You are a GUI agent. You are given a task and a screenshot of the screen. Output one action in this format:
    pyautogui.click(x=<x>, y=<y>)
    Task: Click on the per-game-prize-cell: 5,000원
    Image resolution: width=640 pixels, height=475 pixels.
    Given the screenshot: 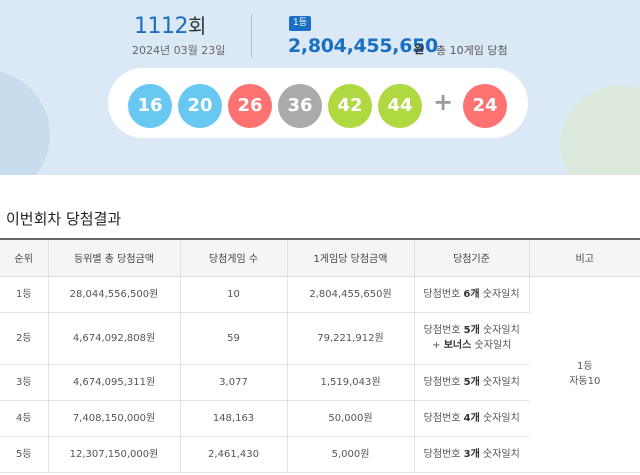 What is the action you would take?
    pyautogui.click(x=351, y=454)
    